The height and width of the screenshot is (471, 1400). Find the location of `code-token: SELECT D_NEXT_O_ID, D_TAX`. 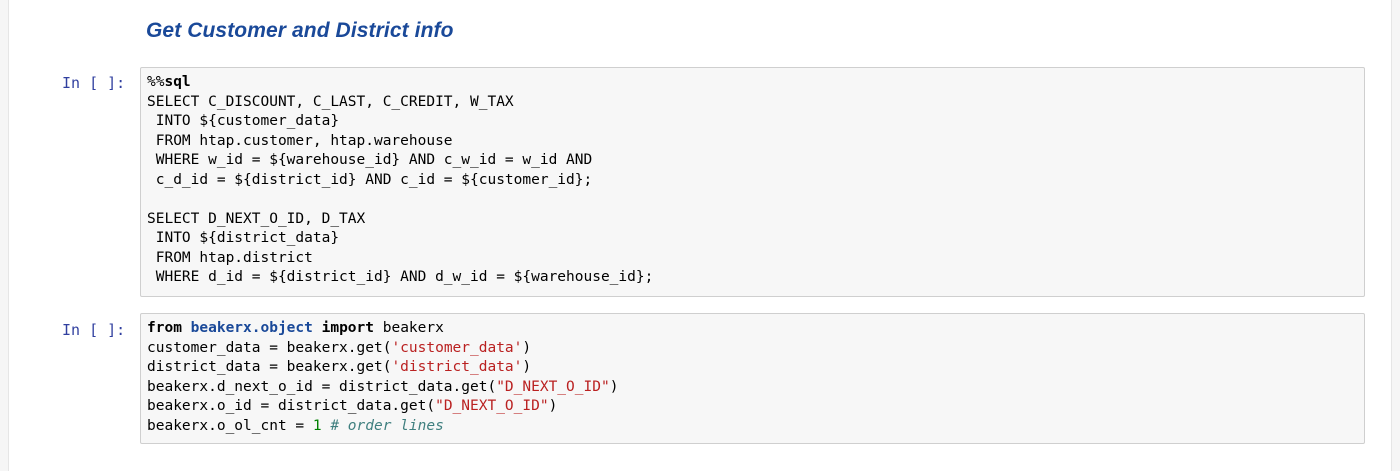

code-token: SELECT D_NEXT_O_ID, D_TAX is located at coordinates (256, 218).